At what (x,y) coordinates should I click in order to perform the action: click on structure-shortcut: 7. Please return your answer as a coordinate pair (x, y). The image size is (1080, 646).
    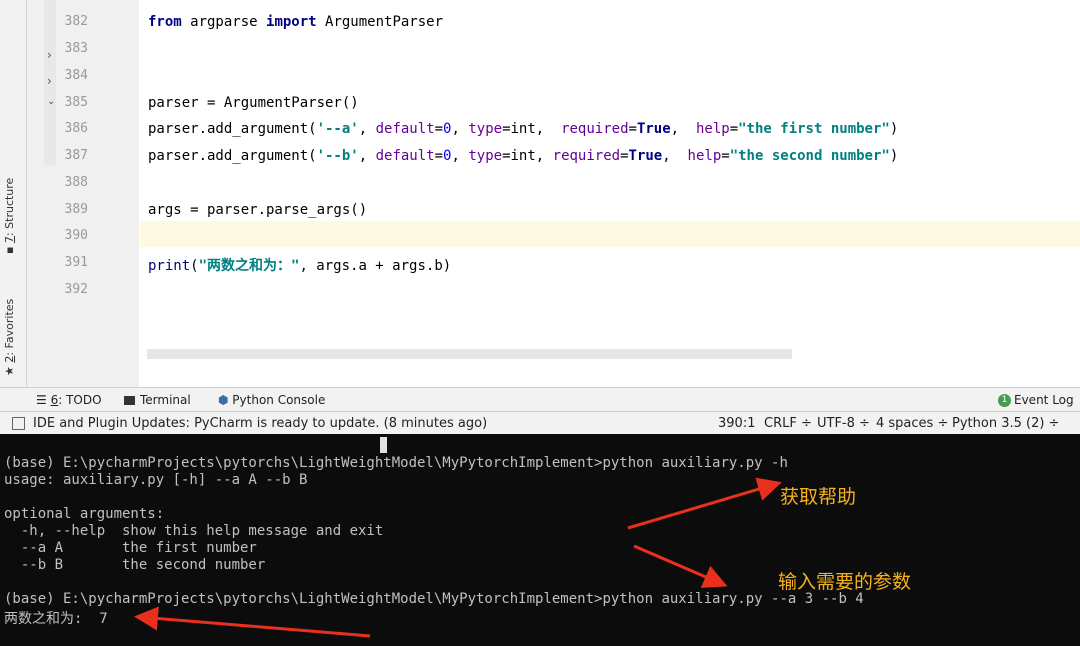
    Looking at the image, I should click on (9, 240).